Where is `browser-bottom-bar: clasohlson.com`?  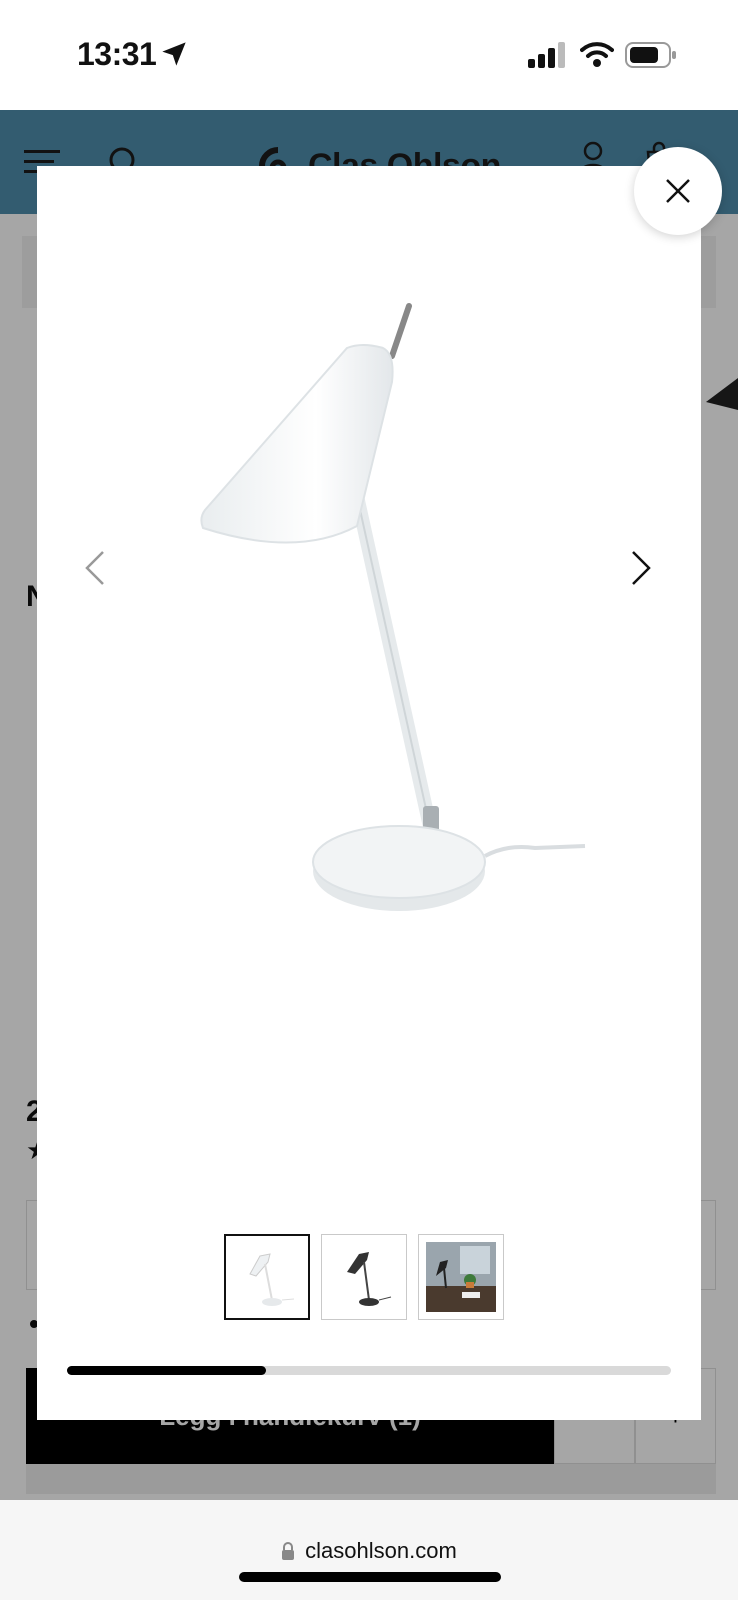
browser-bottom-bar: clasohlson.com is located at coordinates (369, 1550).